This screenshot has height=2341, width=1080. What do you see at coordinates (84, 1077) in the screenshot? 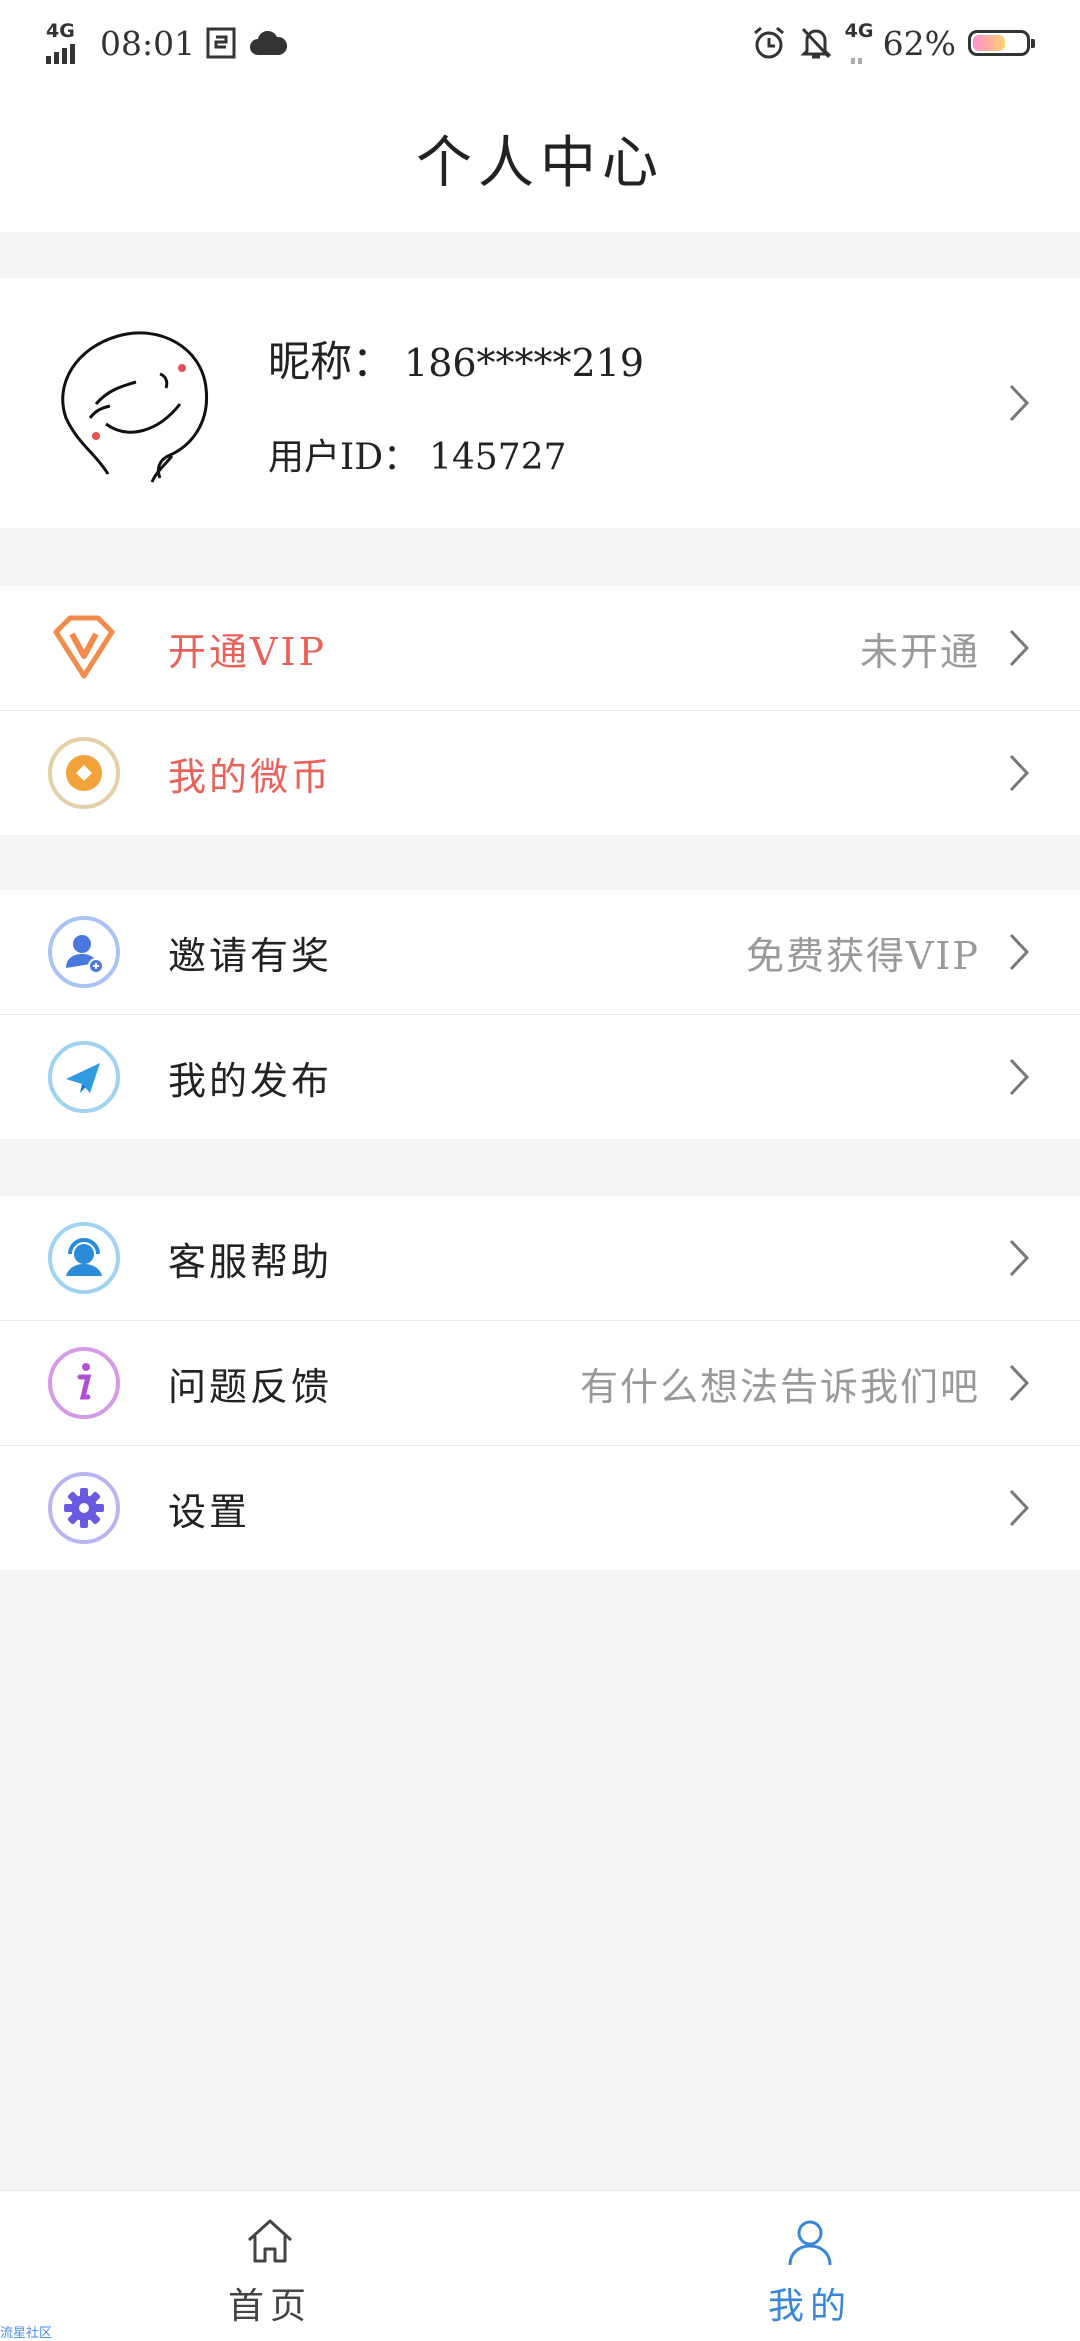
I see `paper-plane-icon` at bounding box center [84, 1077].